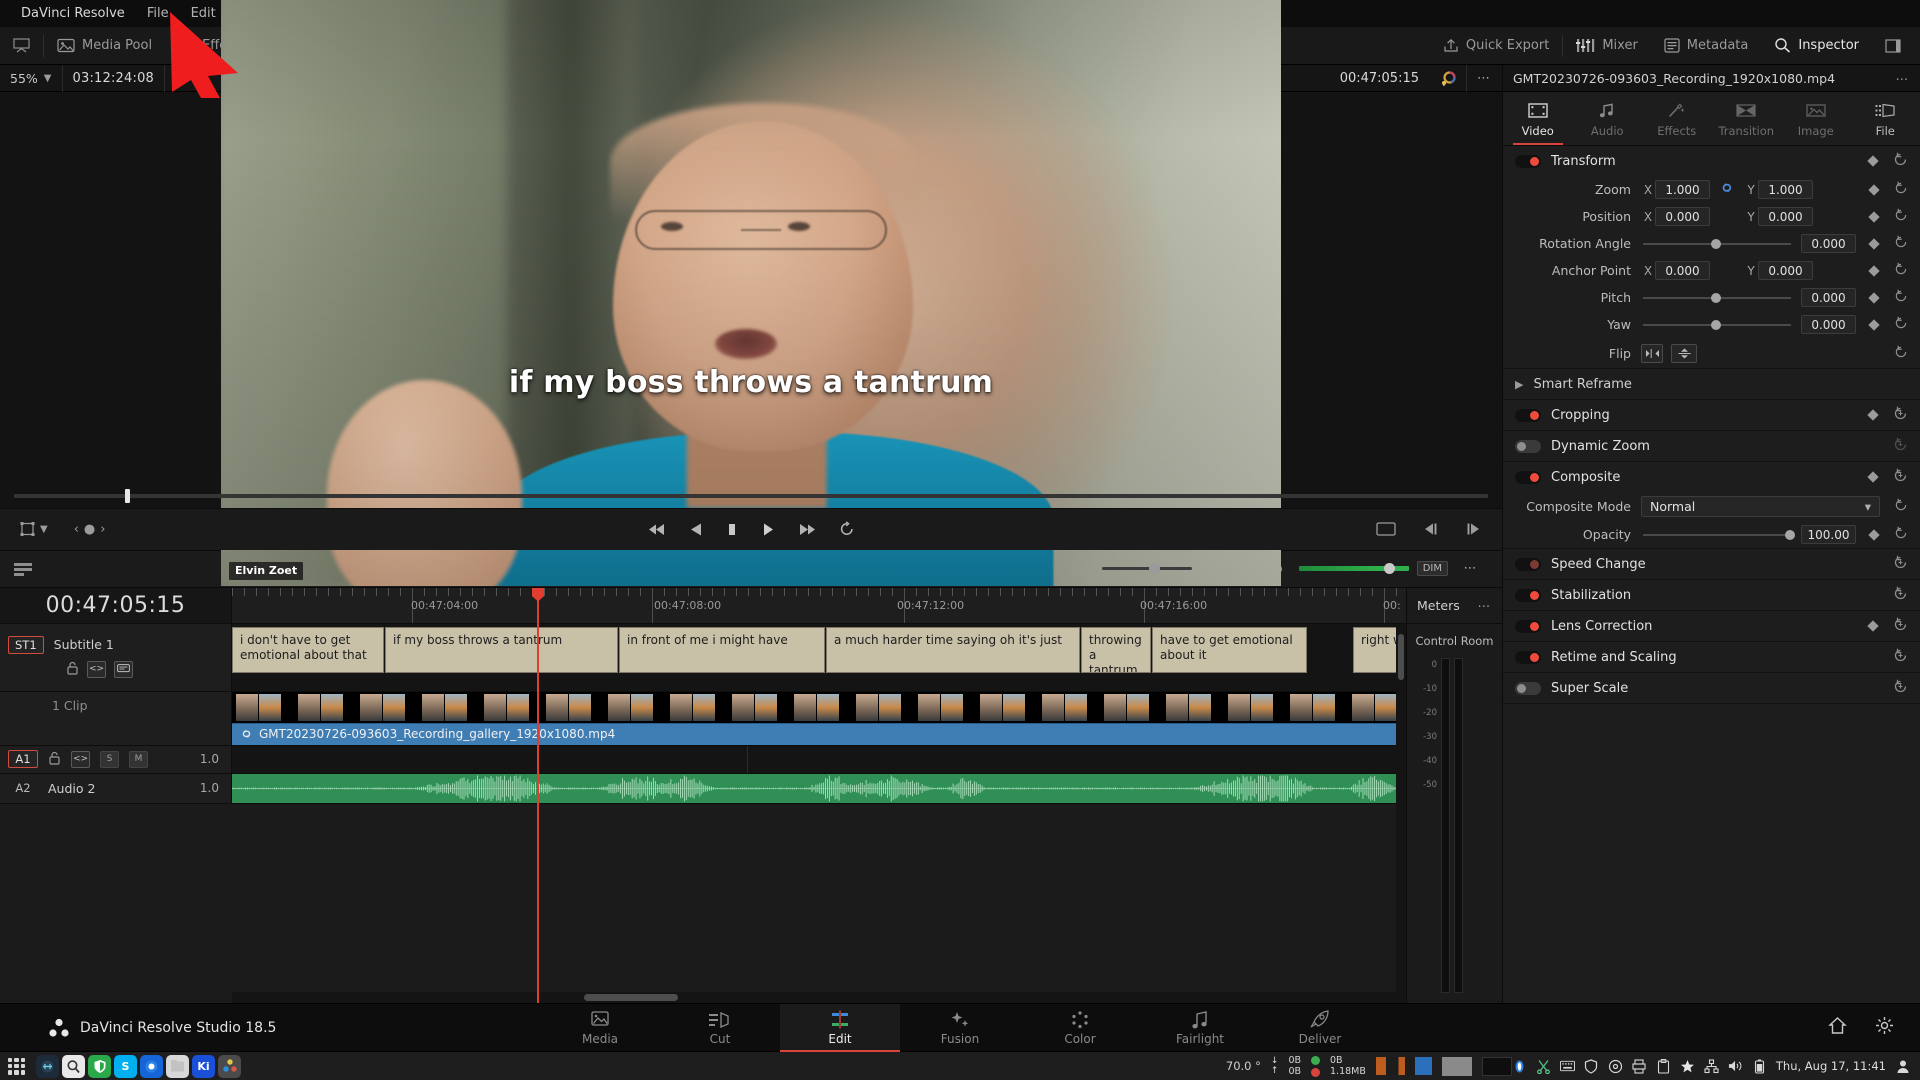  Describe the element at coordinates (1080, 1028) in the screenshot. I see `page-color: Color` at that location.